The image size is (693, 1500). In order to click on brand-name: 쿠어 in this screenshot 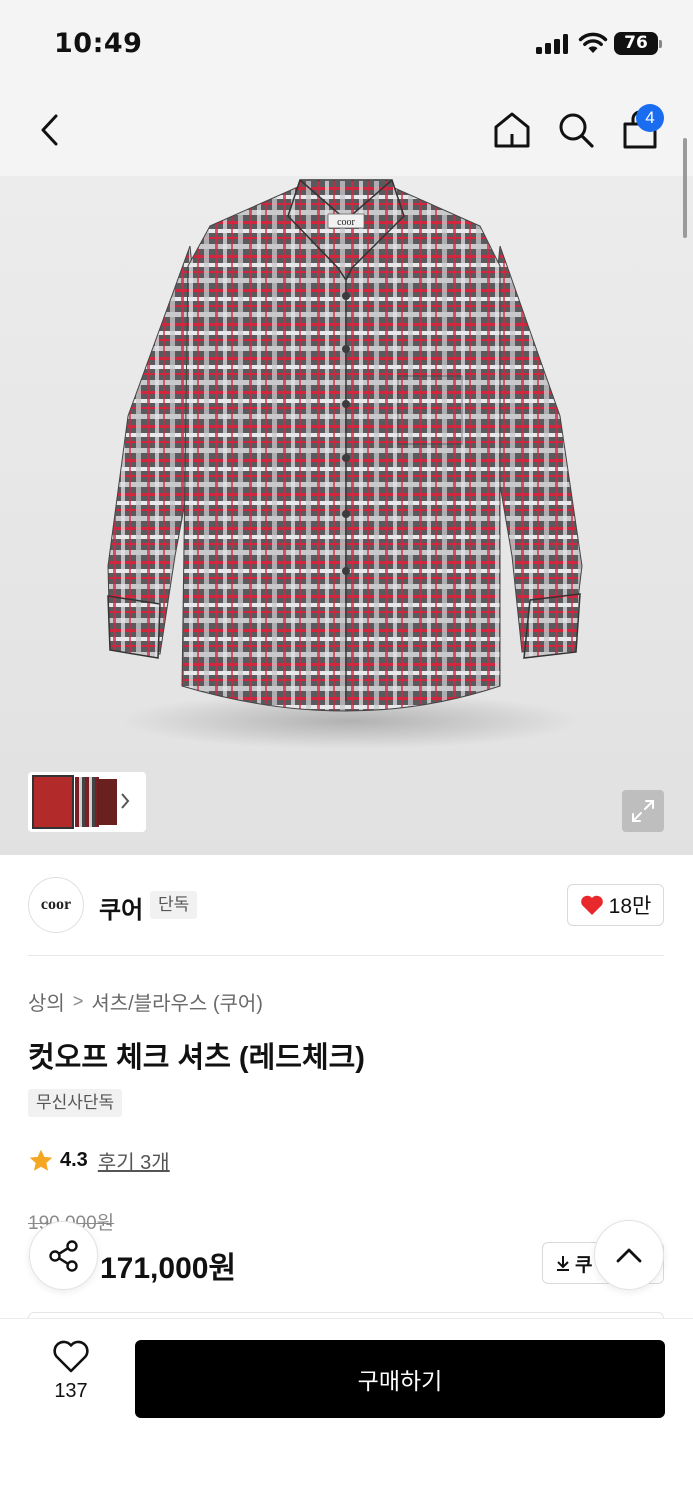, I will do `click(121, 907)`.